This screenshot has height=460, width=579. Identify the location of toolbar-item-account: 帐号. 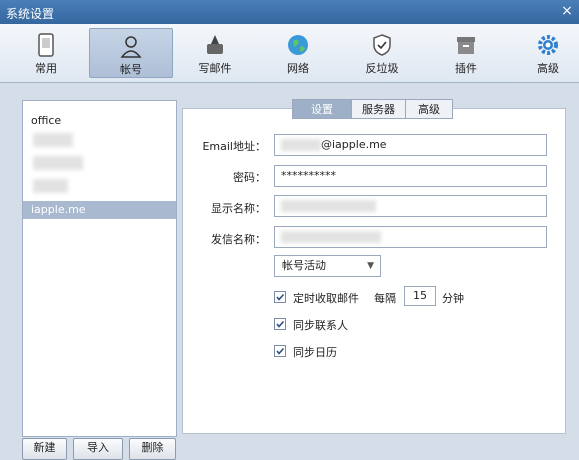
(131, 53).